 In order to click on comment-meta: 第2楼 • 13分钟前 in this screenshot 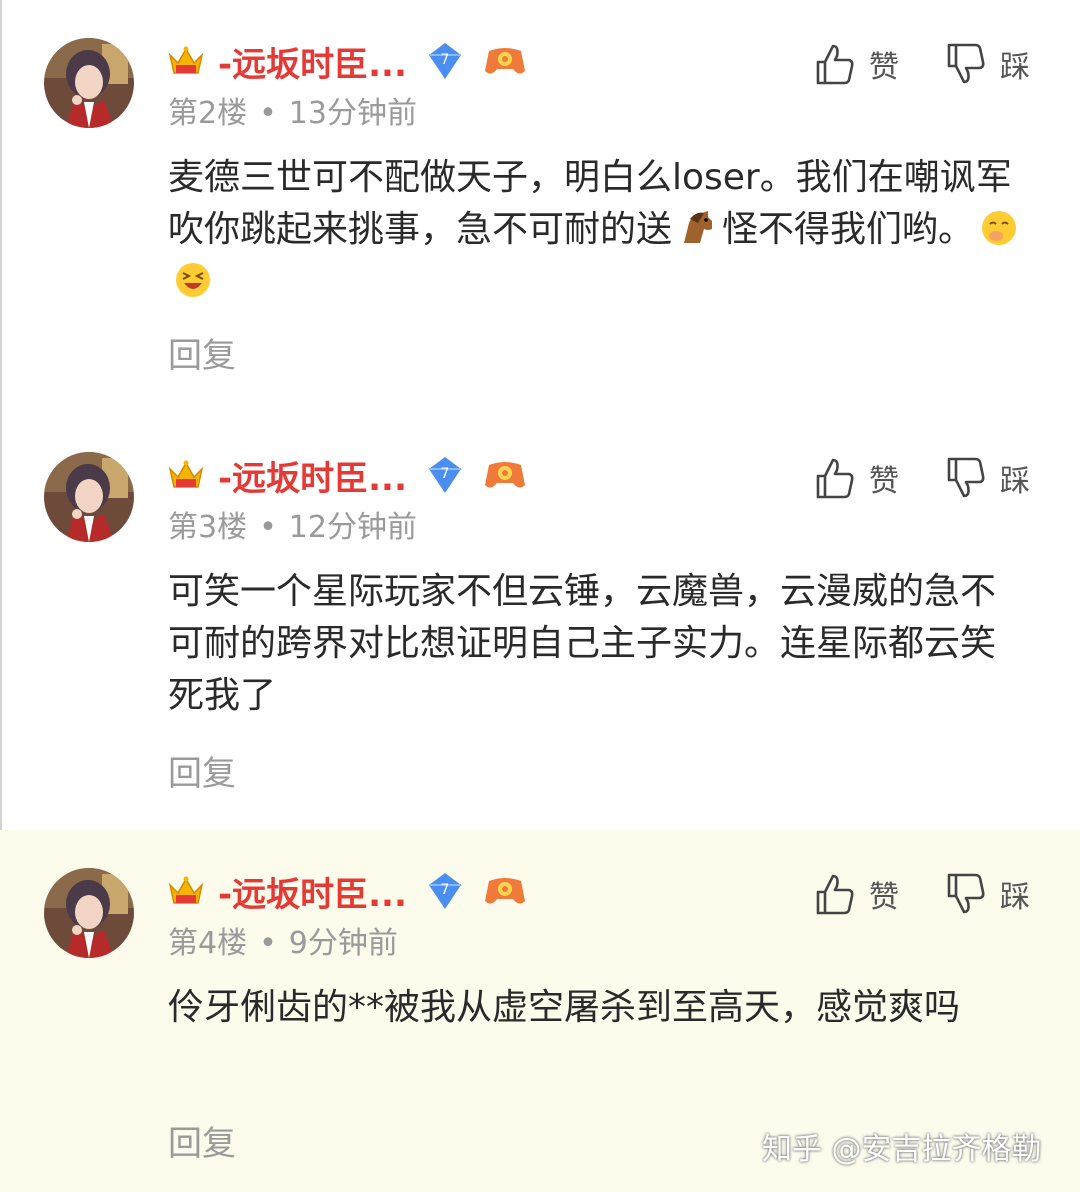, I will do `click(292, 110)`.